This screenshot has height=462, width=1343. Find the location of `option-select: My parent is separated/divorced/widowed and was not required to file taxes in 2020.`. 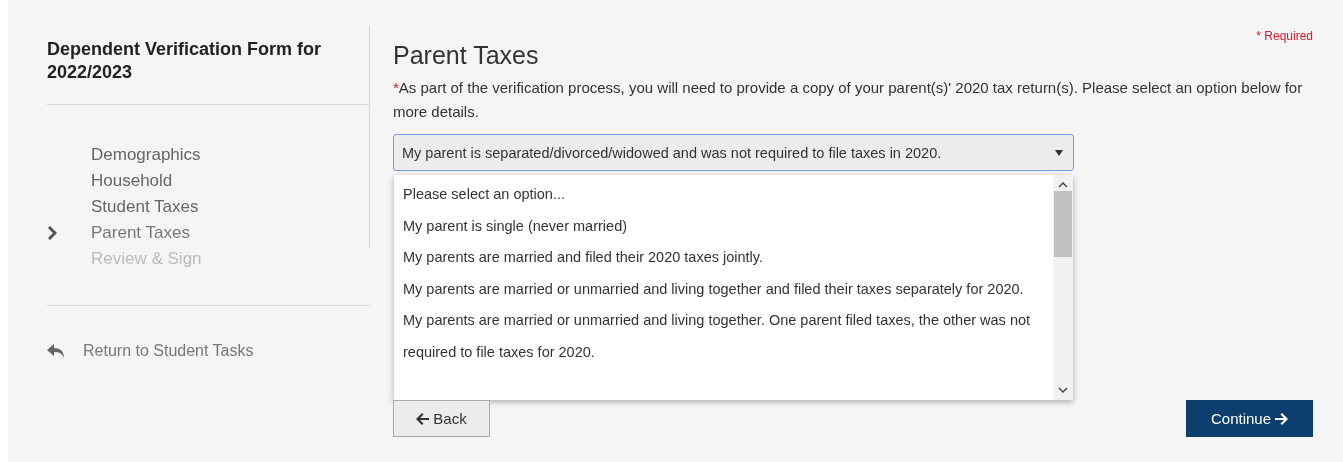

option-select: My parent is separated/divorced/widowed and was not required to file taxes in 2020. is located at coordinates (733, 152).